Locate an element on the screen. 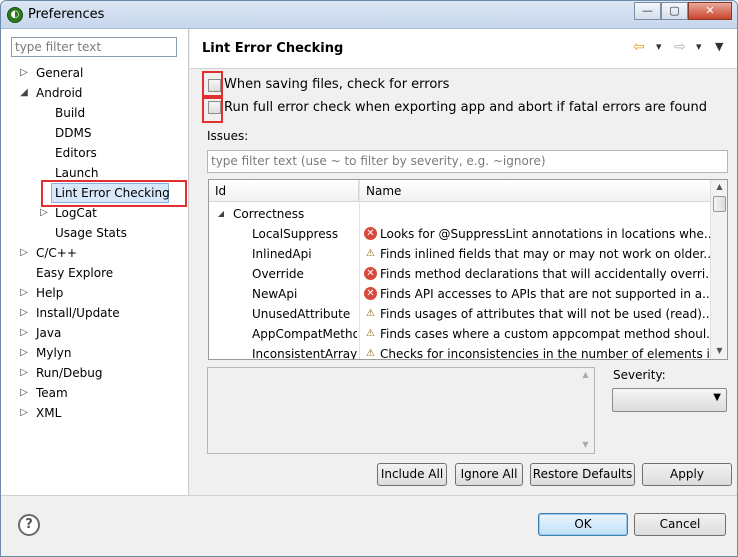  tree-item: Build is located at coordinates (94, 113).